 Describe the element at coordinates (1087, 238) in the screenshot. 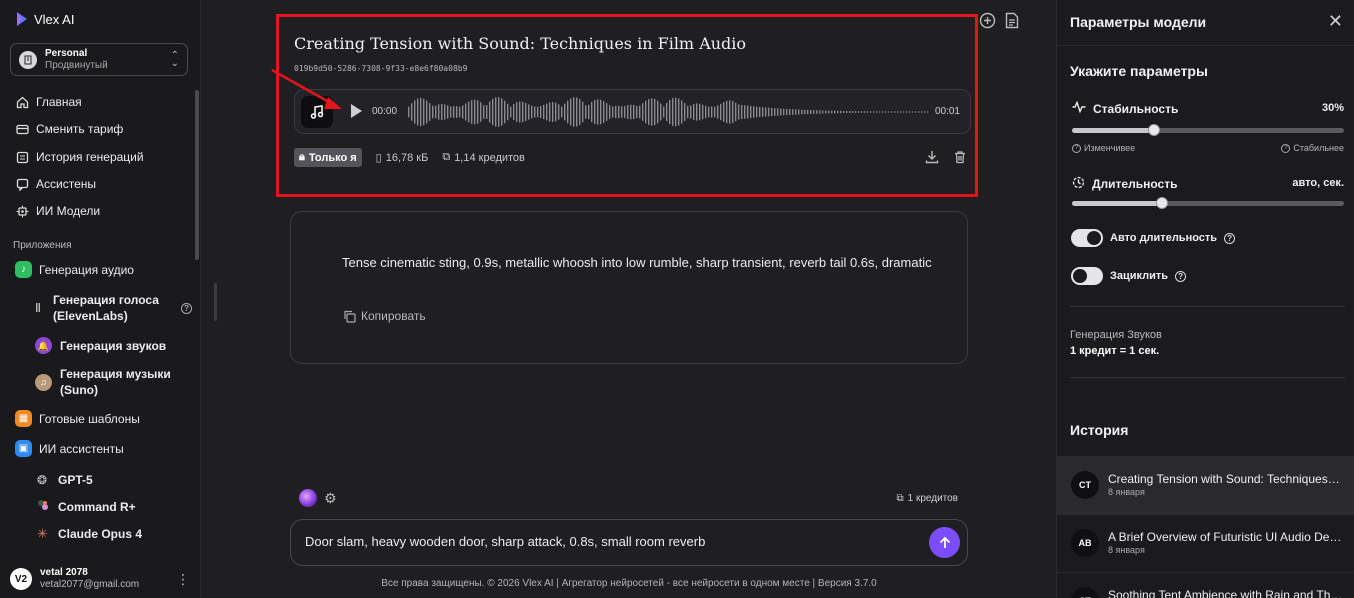

I see `auto-duration-toggle` at that location.